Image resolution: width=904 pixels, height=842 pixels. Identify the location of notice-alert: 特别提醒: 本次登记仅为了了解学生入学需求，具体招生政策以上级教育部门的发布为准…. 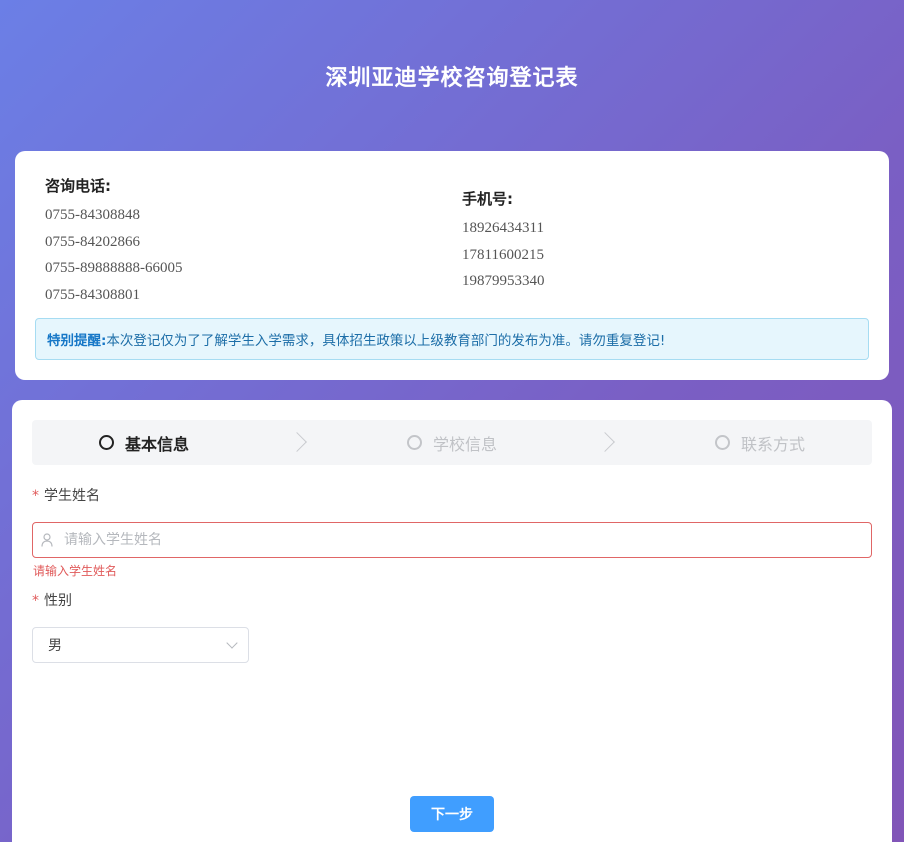
(452, 339).